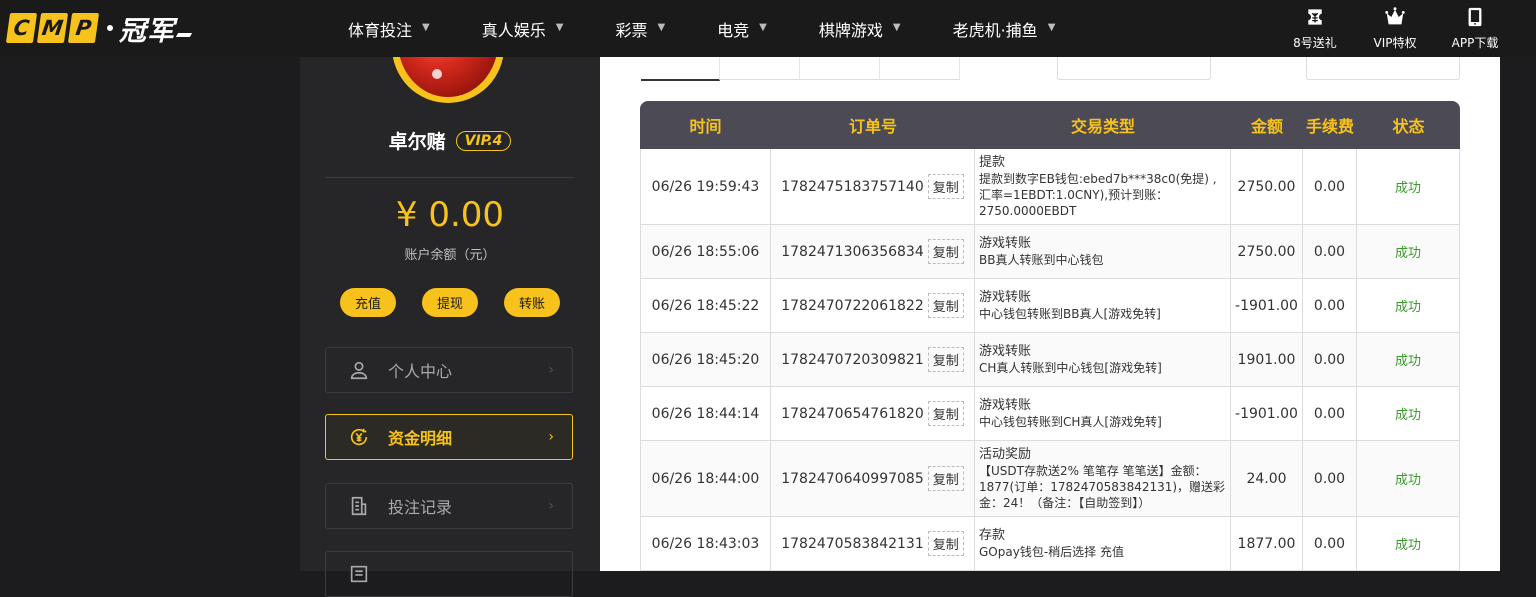 This screenshot has height=597, width=1536. What do you see at coordinates (705, 360) in the screenshot?
I see `cell-time: 06/26 18:45:20` at bounding box center [705, 360].